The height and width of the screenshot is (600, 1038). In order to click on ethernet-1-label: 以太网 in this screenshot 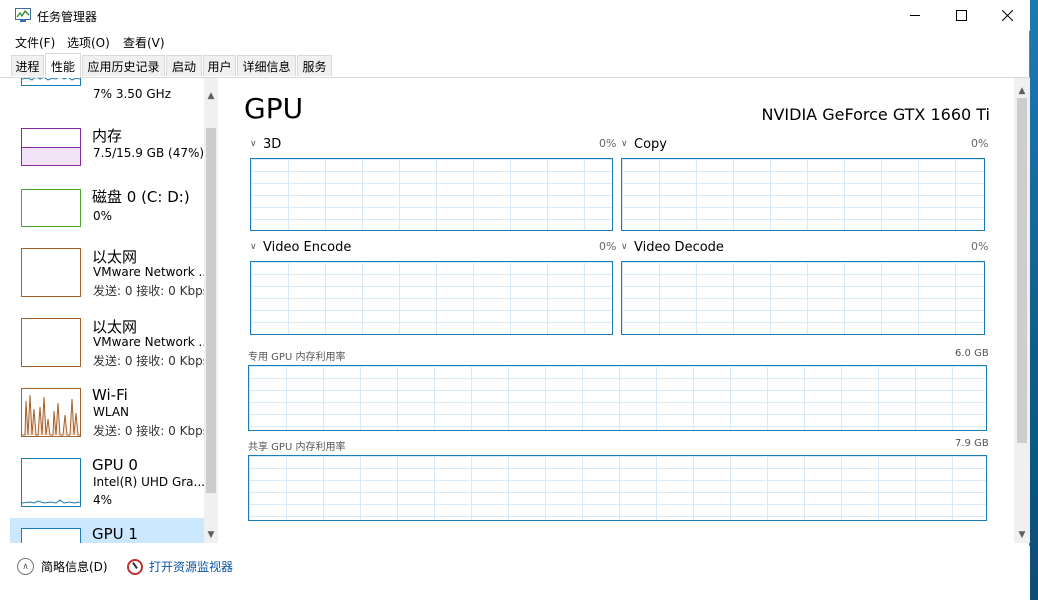, I will do `click(115, 257)`.